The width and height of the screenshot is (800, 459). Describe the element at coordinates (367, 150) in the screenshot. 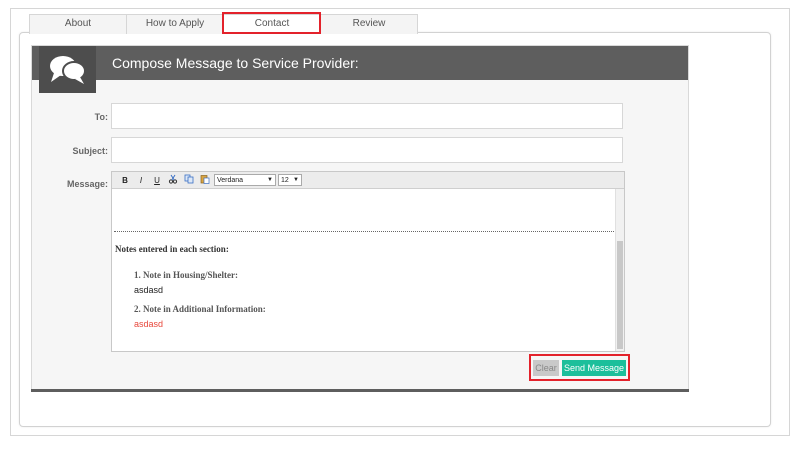

I see `subject-input` at that location.